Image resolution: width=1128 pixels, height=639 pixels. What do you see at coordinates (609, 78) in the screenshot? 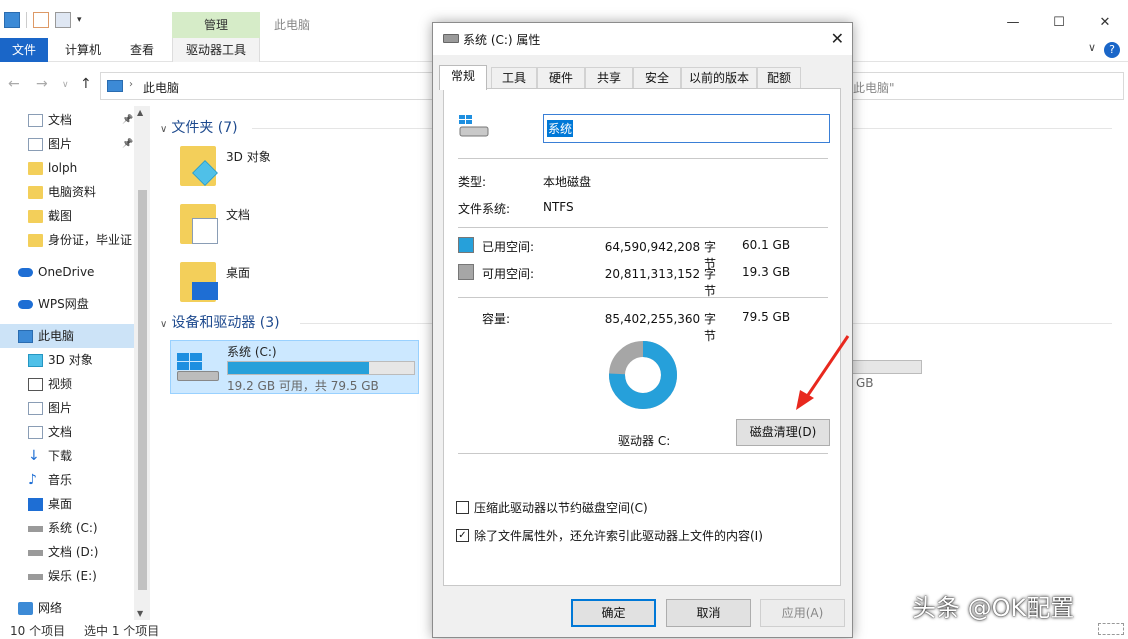
I see `tab-sharing: 共享` at bounding box center [609, 78].